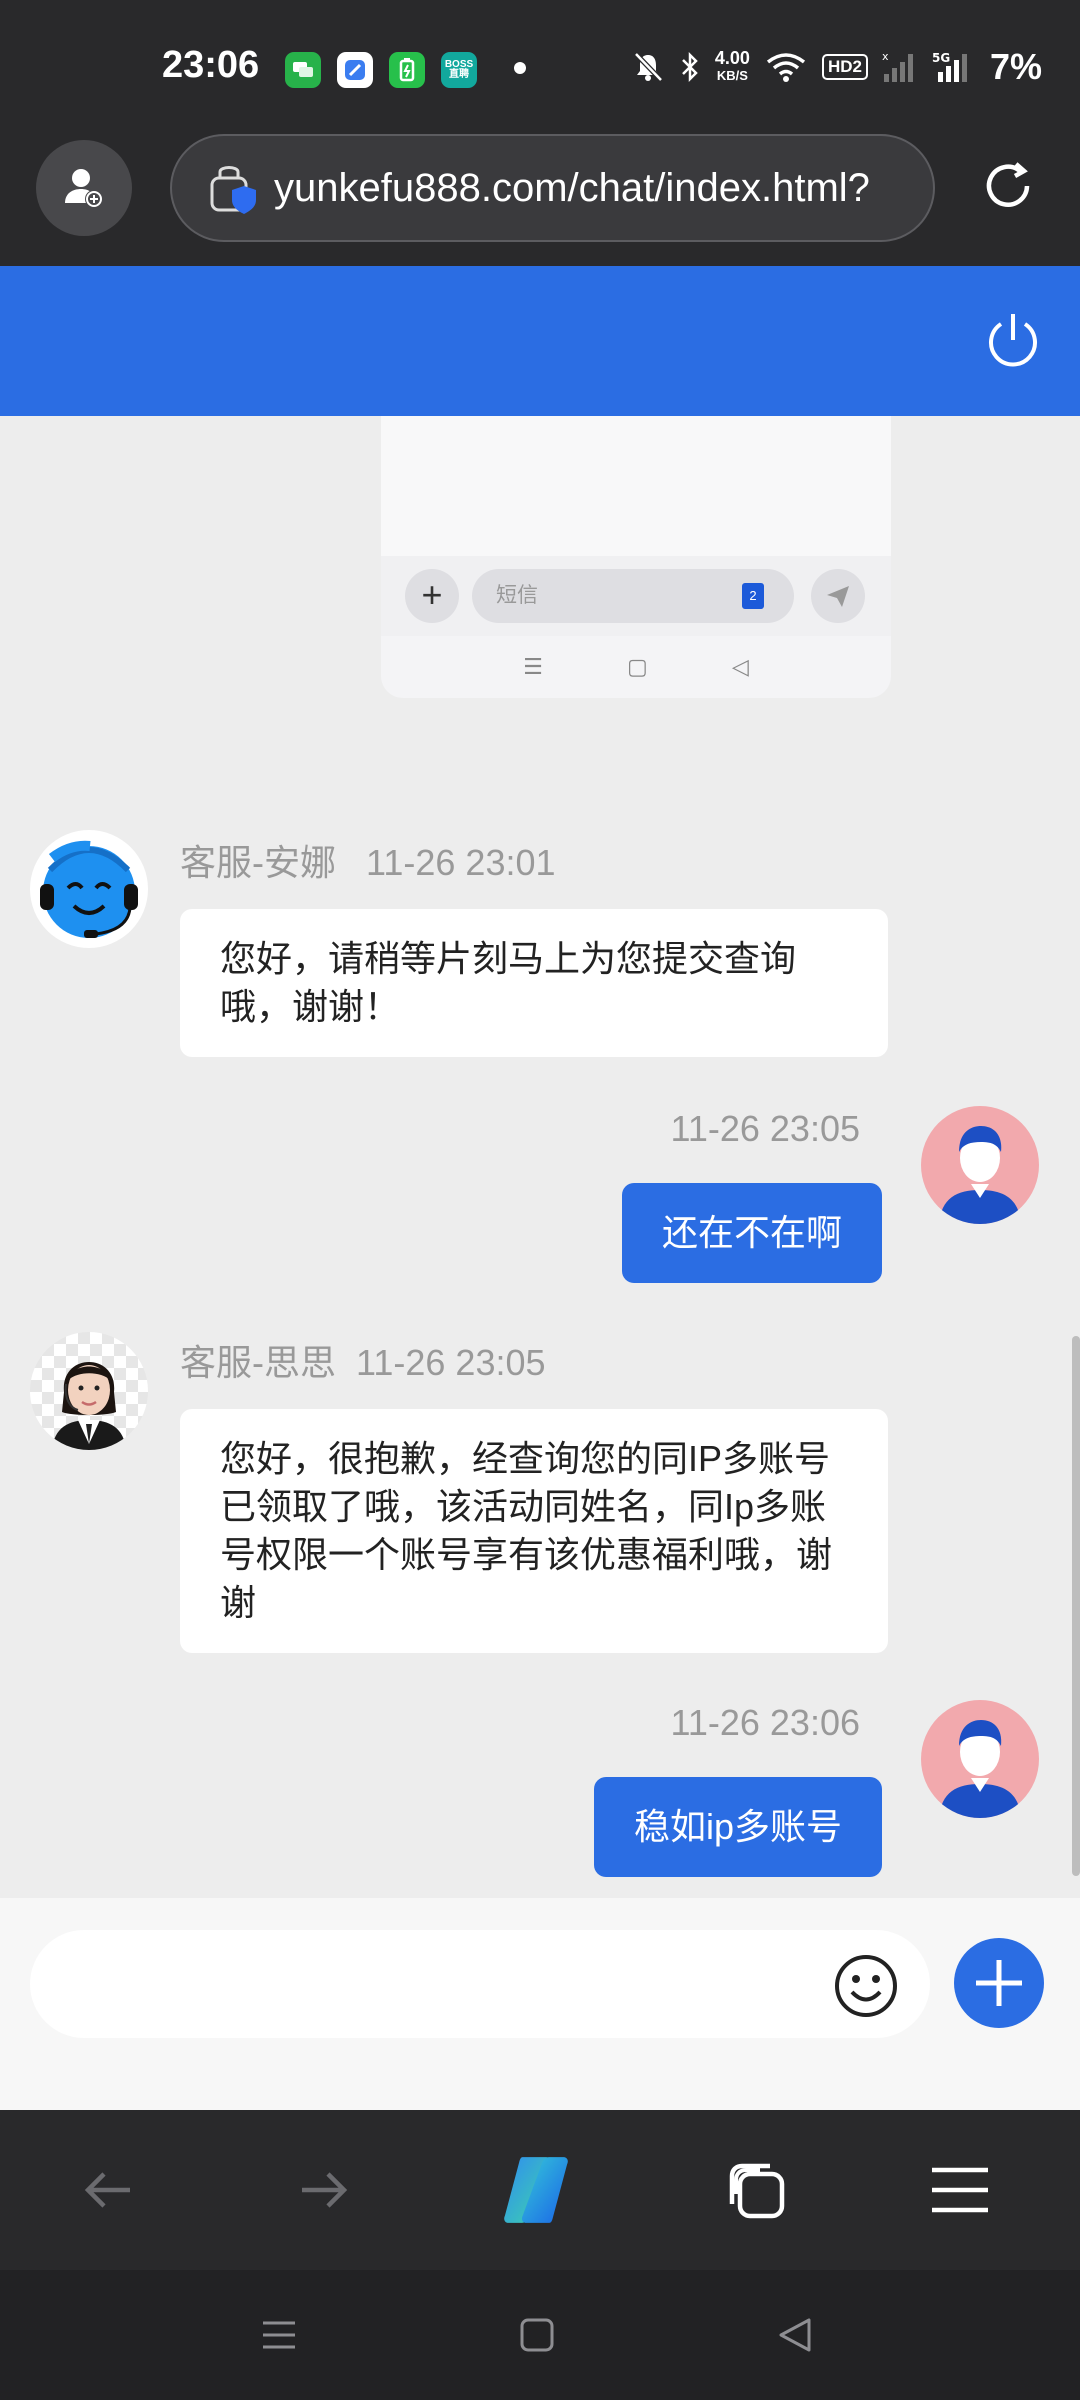  I want to click on message-time: 11-26 23:06, so click(765, 1722).